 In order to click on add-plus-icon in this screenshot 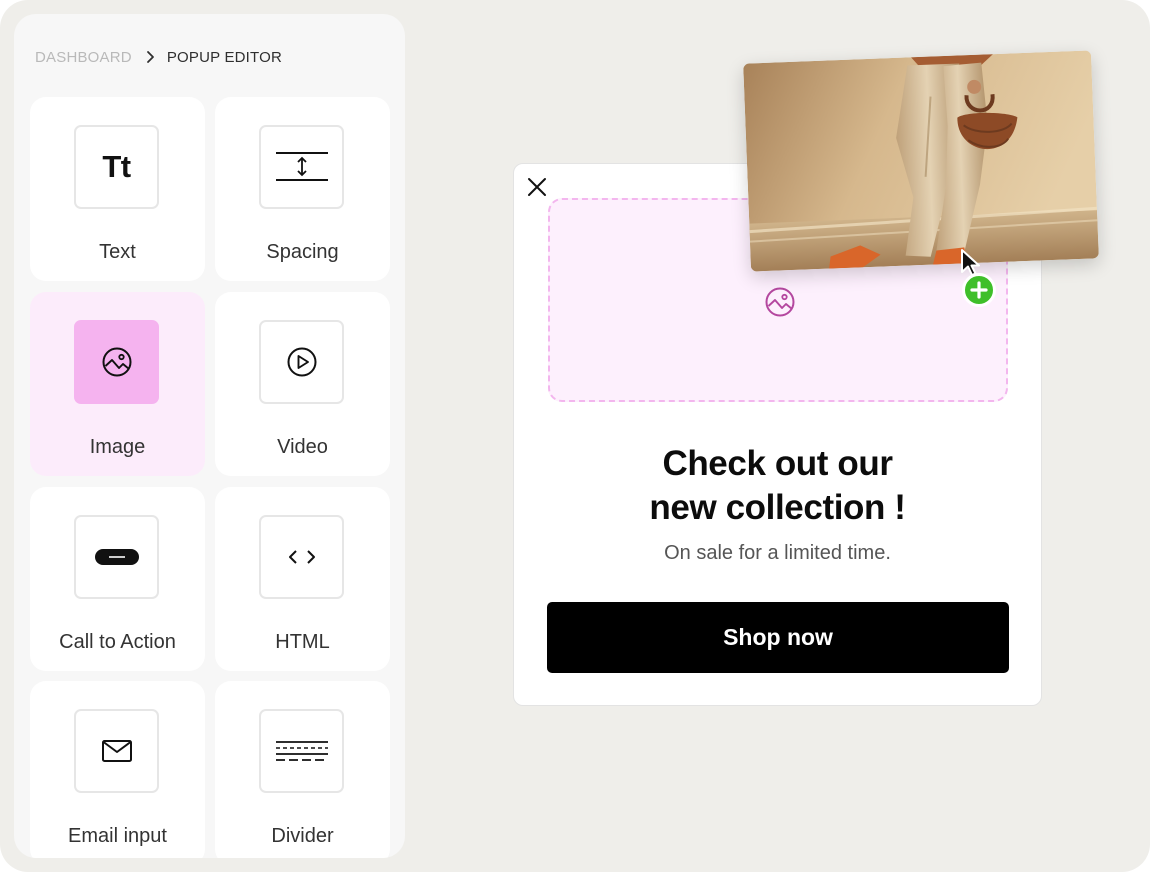, I will do `click(979, 290)`.